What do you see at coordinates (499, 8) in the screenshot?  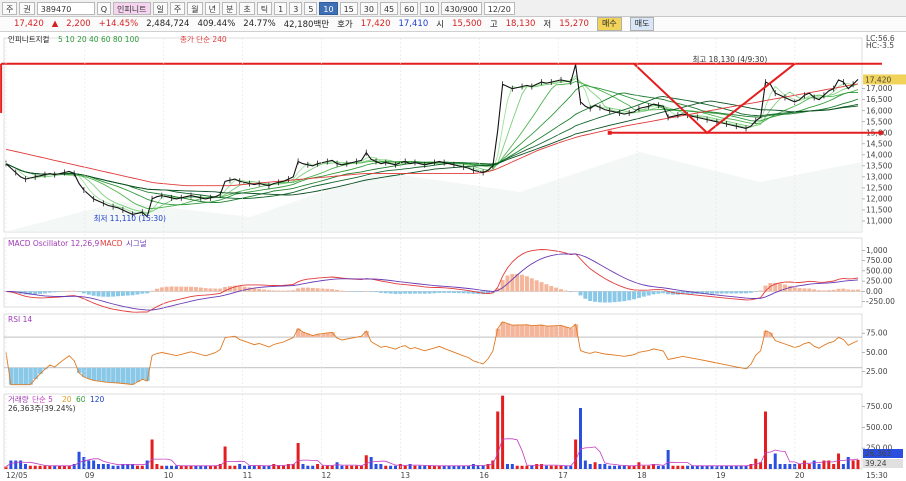 I see `toolbar-item-22: 12/20` at bounding box center [499, 8].